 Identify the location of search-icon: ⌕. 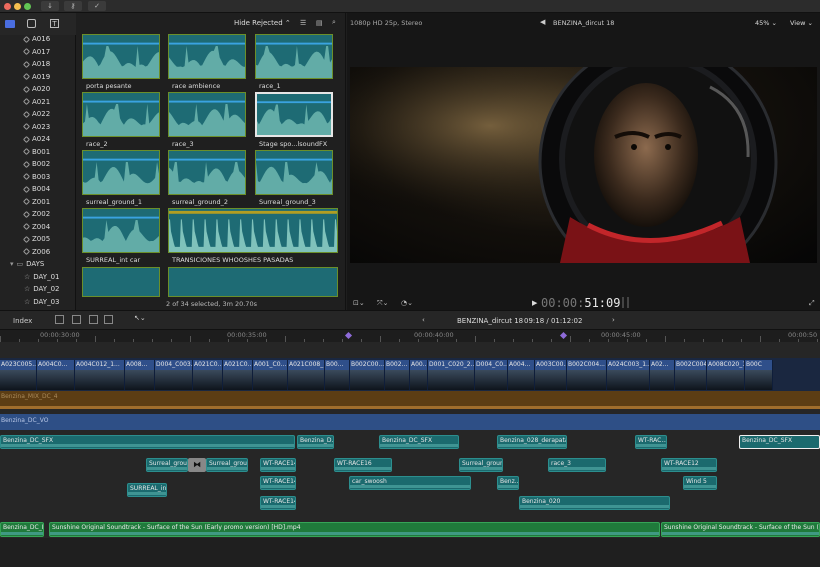
(334, 22).